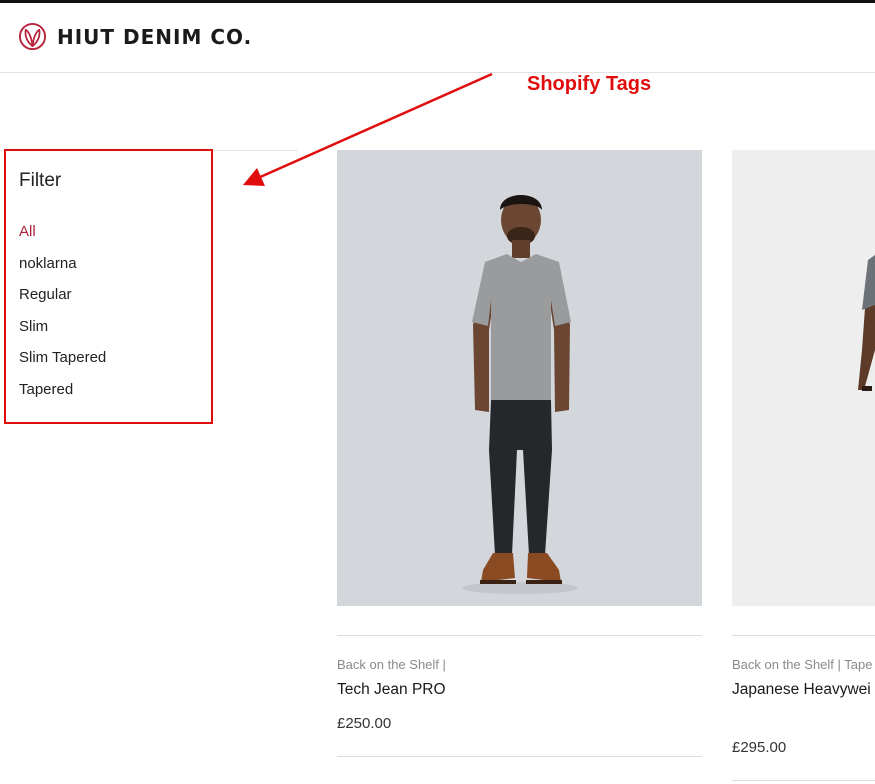  Describe the element at coordinates (437, 38) in the screenshot. I see `site-header: HIUT DENIM CO.` at that location.